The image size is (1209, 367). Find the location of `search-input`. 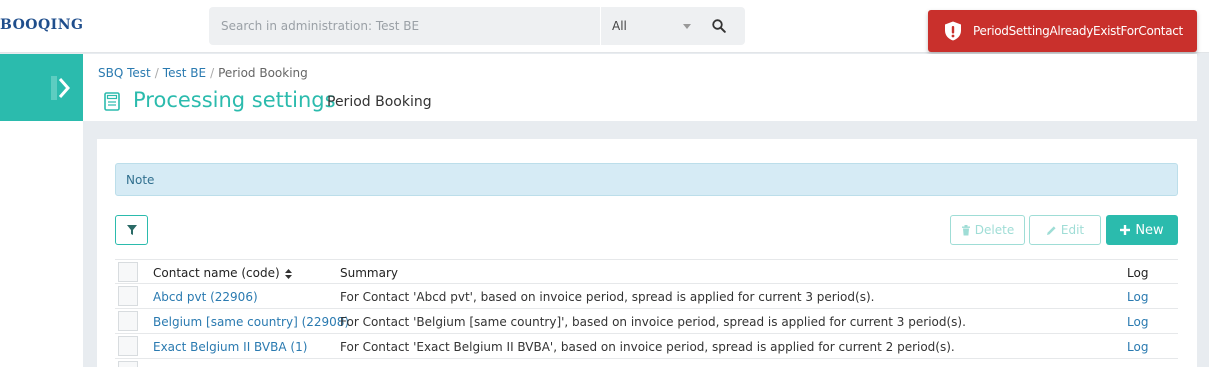

search-input is located at coordinates (405, 26).